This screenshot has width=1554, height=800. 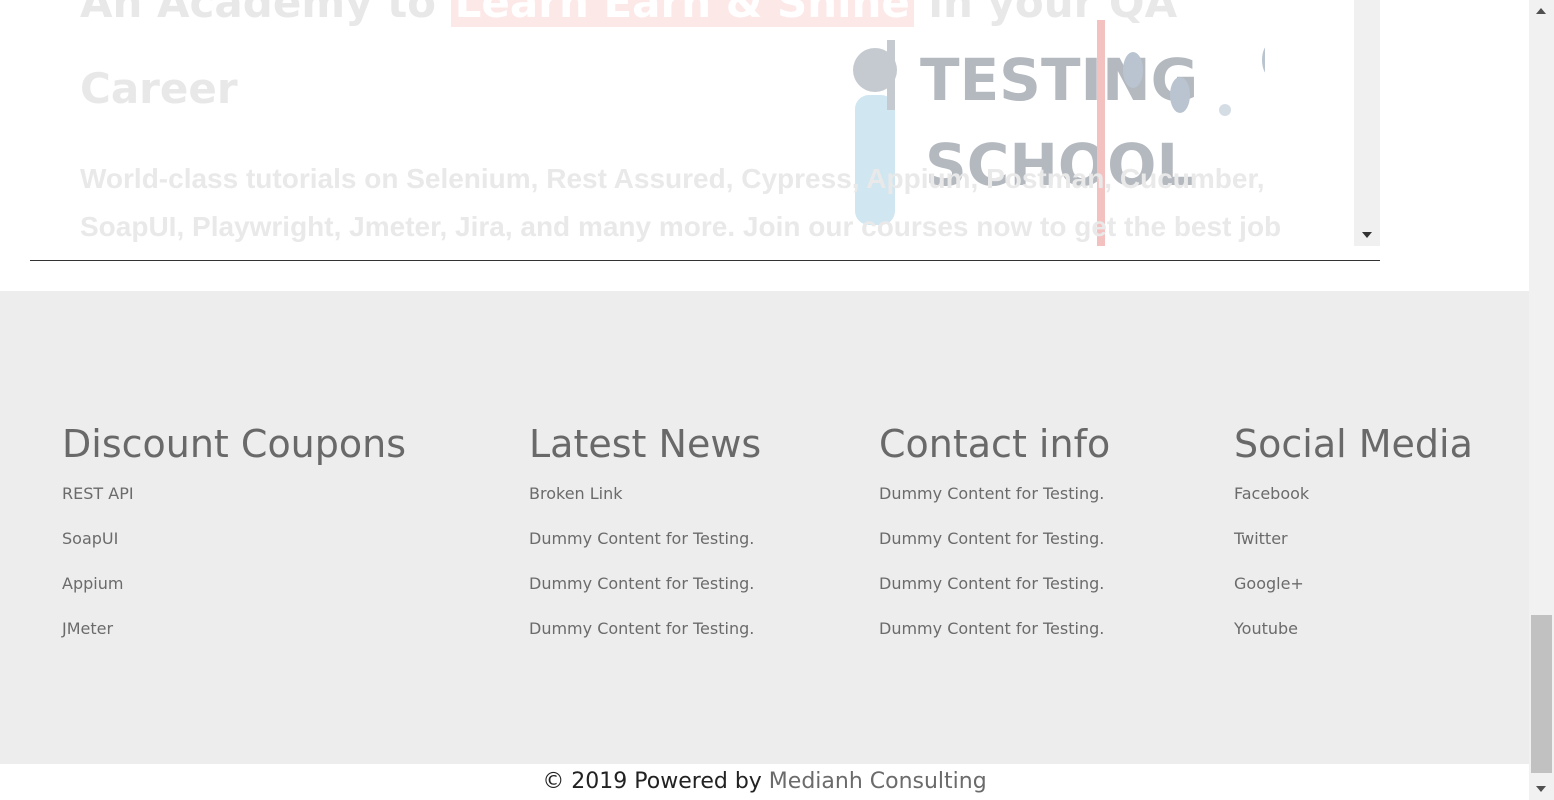 I want to click on hero-title-pre: An Academy to, so click(x=265, y=13).